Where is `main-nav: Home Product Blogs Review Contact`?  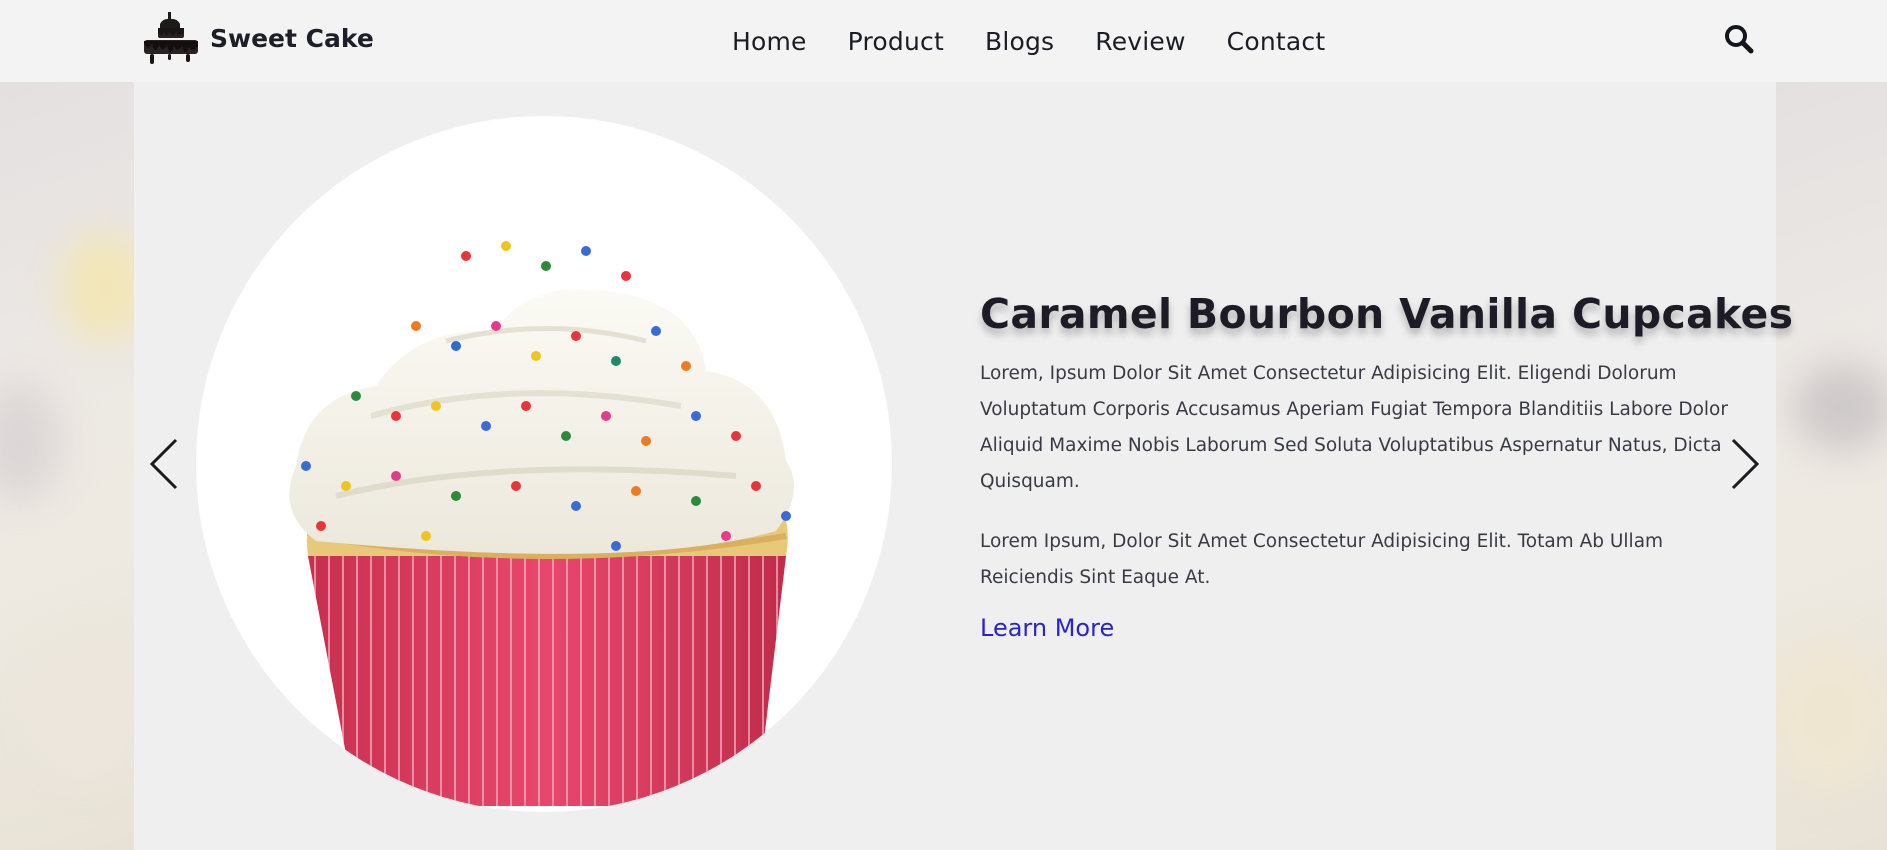
main-nav: Home Product Blogs Review Contact is located at coordinates (1049, 41).